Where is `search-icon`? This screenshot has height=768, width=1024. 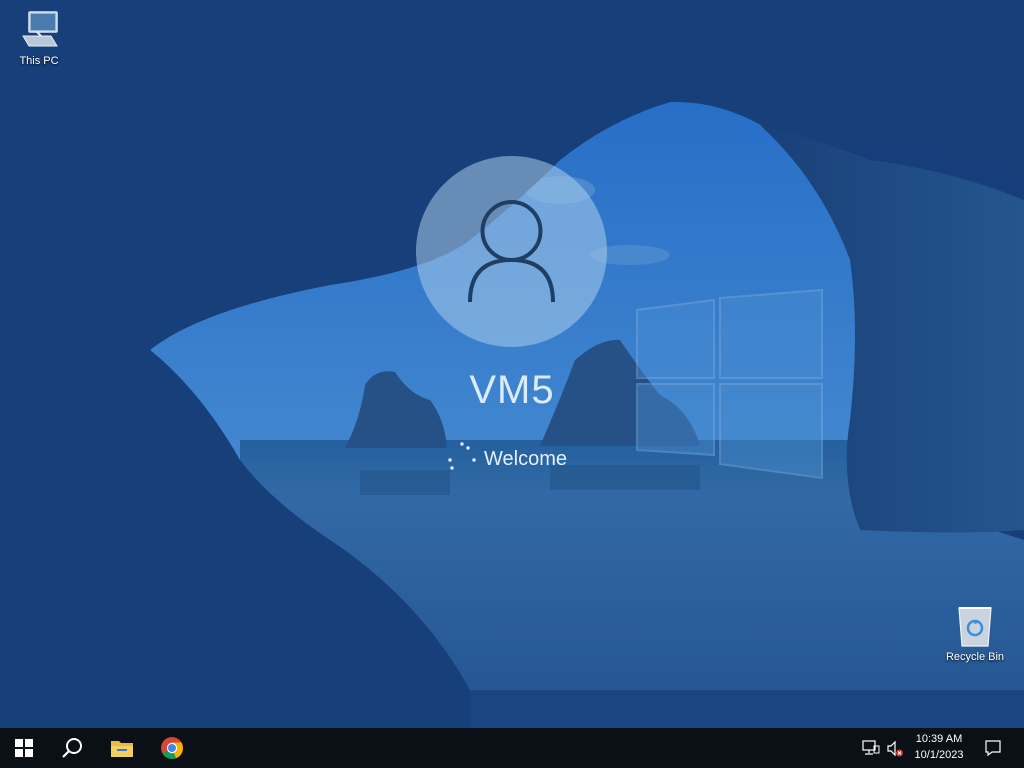
search-icon is located at coordinates (72, 748).